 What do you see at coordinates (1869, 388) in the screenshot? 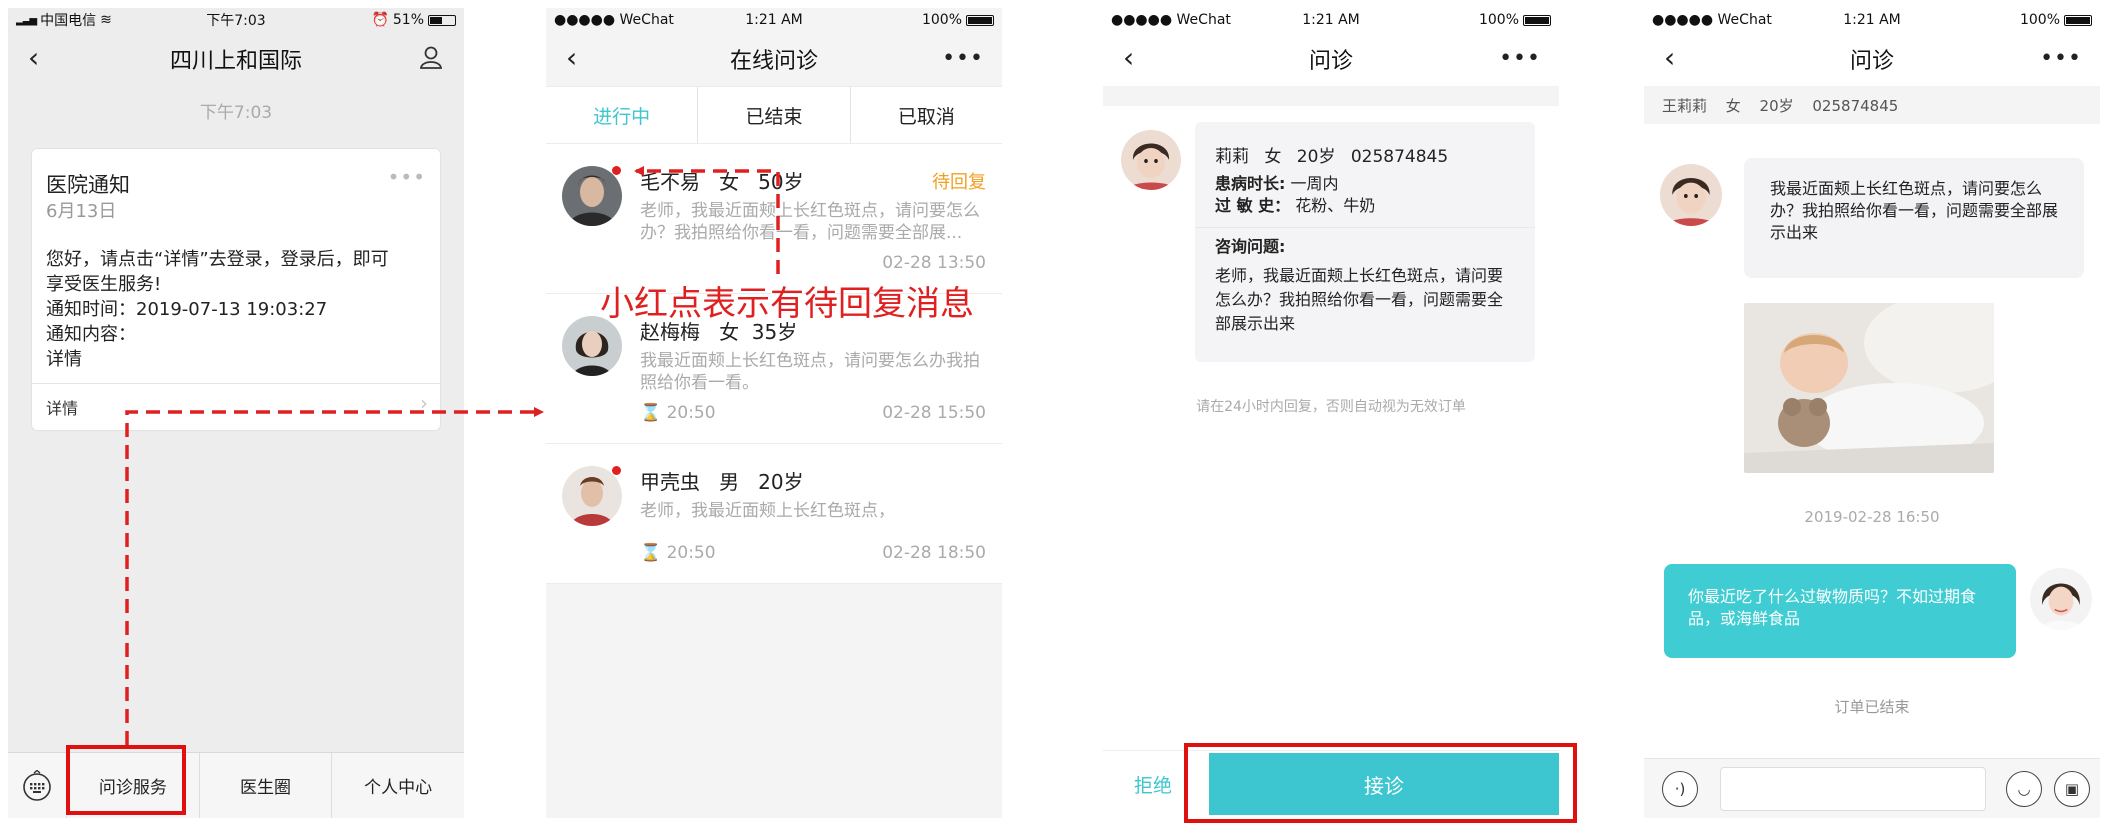
I see `attached-photo` at bounding box center [1869, 388].